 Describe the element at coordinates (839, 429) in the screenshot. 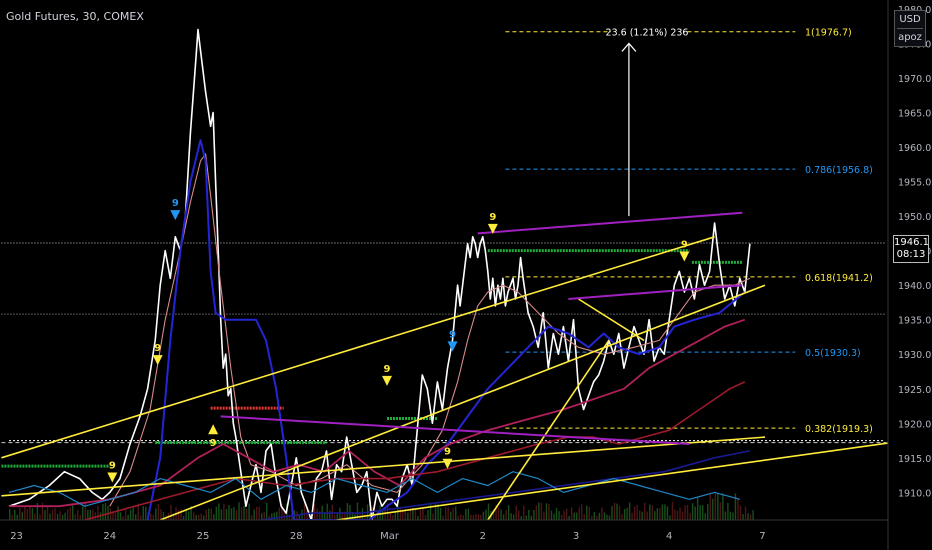

I see `fib-label-4: 0.382(1919.3)` at that location.